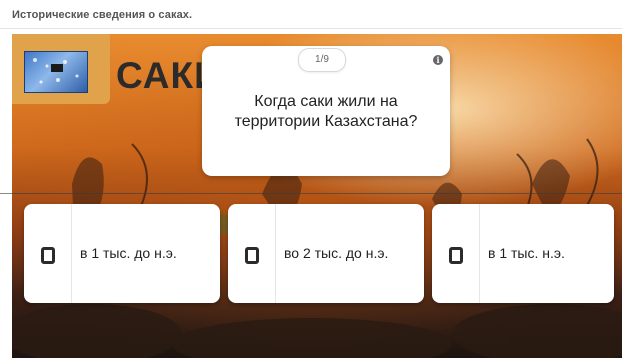 The width and height of the screenshot is (622, 358). I want to click on cover-tile, so click(61, 69).